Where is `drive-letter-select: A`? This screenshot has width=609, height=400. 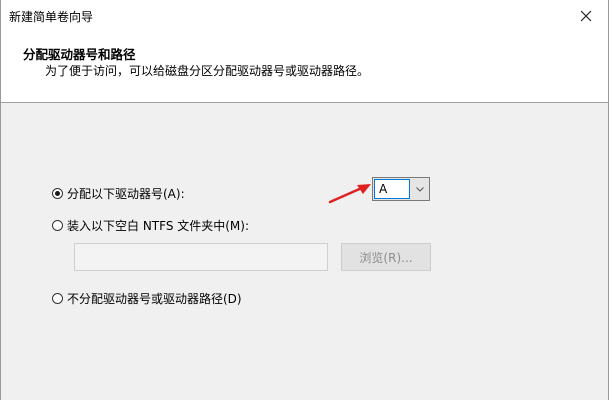 drive-letter-select: A is located at coordinates (401, 189).